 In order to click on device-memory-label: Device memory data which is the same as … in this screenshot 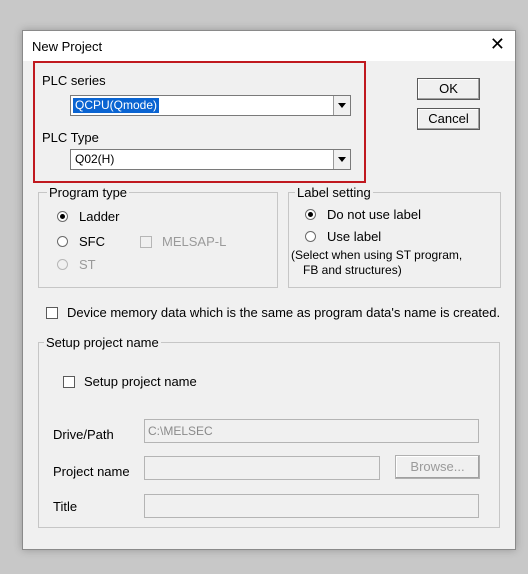, I will do `click(284, 312)`.